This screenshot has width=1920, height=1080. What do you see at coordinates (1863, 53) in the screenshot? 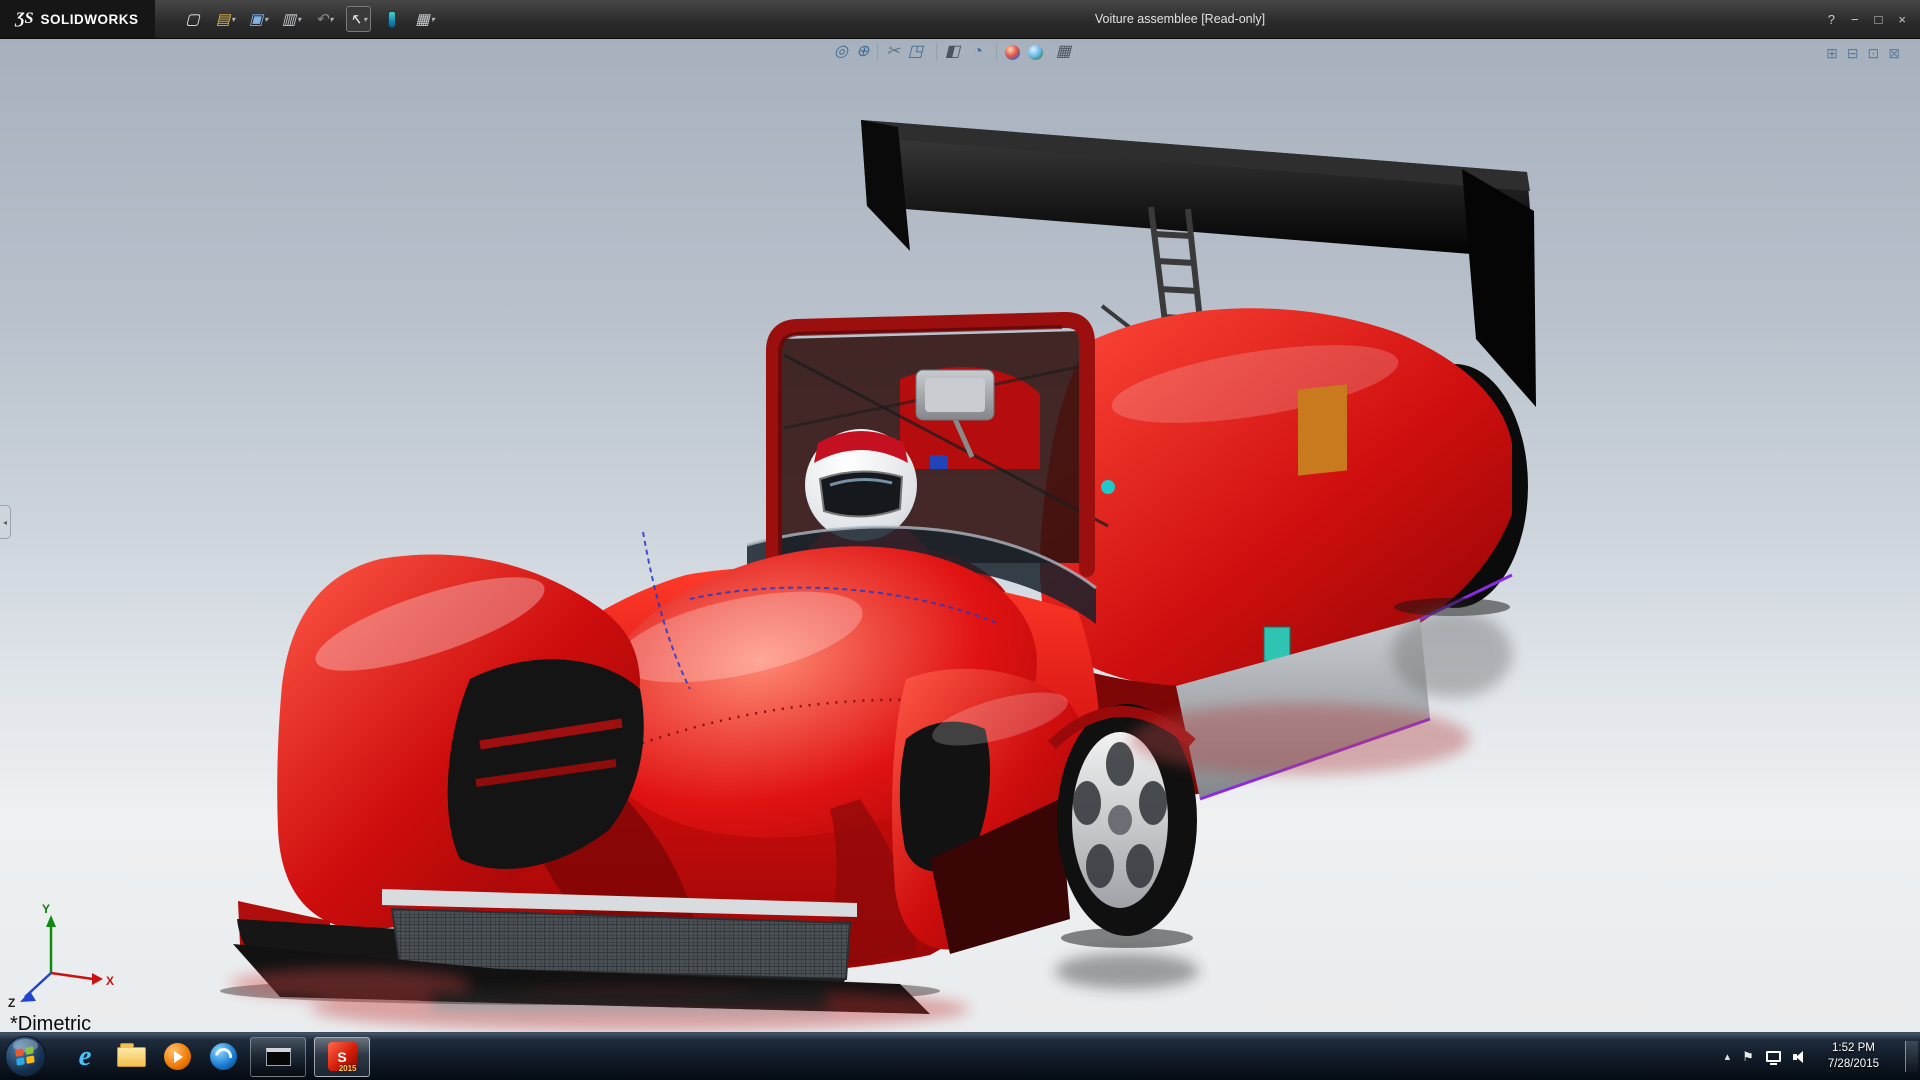
I see `document-window-controls: ⊞ ⊟ ⊡ ⊠` at bounding box center [1863, 53].